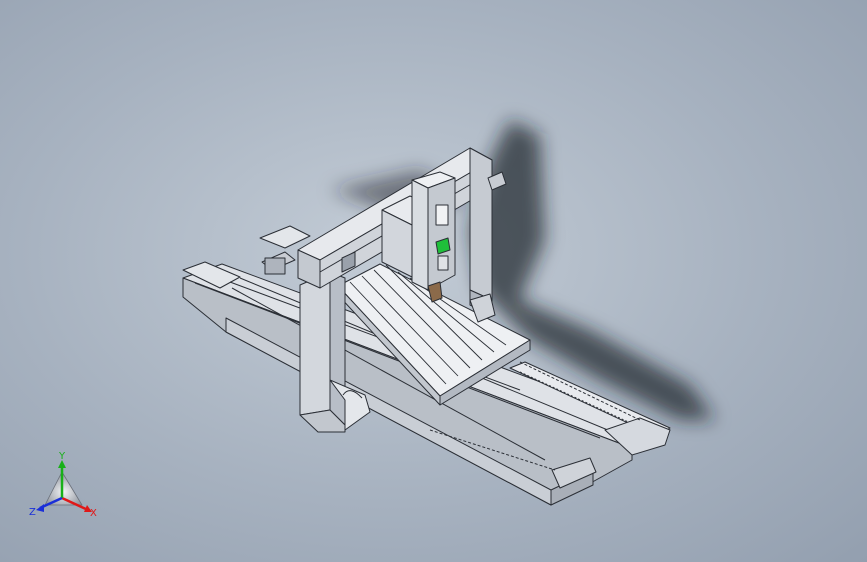  I want to click on y-axis-label: Y, so click(62, 456).